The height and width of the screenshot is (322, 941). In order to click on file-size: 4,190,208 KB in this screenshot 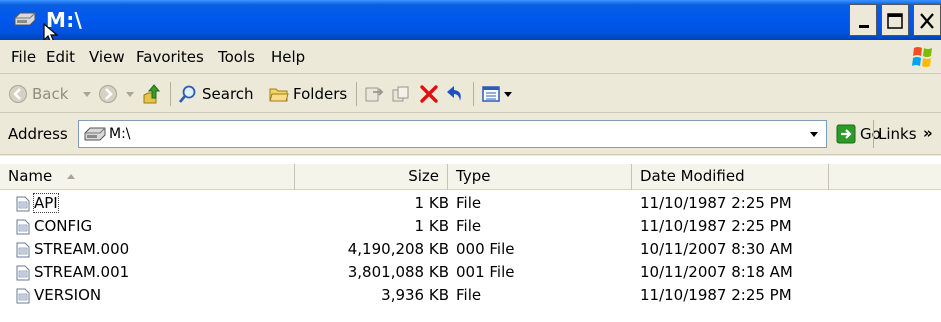, I will do `click(398, 249)`.